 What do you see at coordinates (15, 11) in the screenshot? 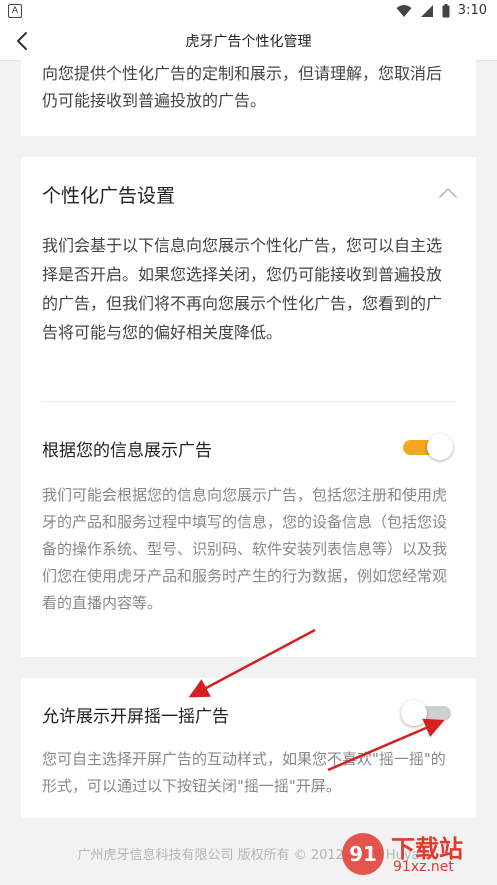
I see `notification-icon: A` at bounding box center [15, 11].